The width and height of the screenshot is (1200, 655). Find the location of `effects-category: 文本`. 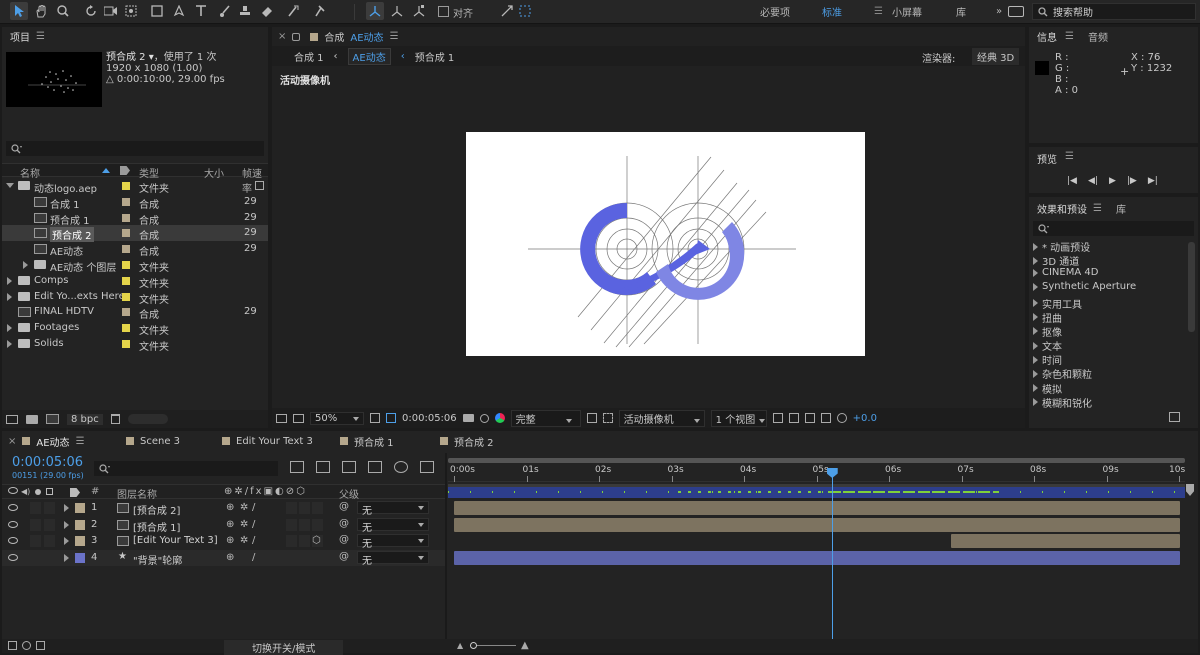

effects-category: 文本 is located at coordinates (1047, 345).